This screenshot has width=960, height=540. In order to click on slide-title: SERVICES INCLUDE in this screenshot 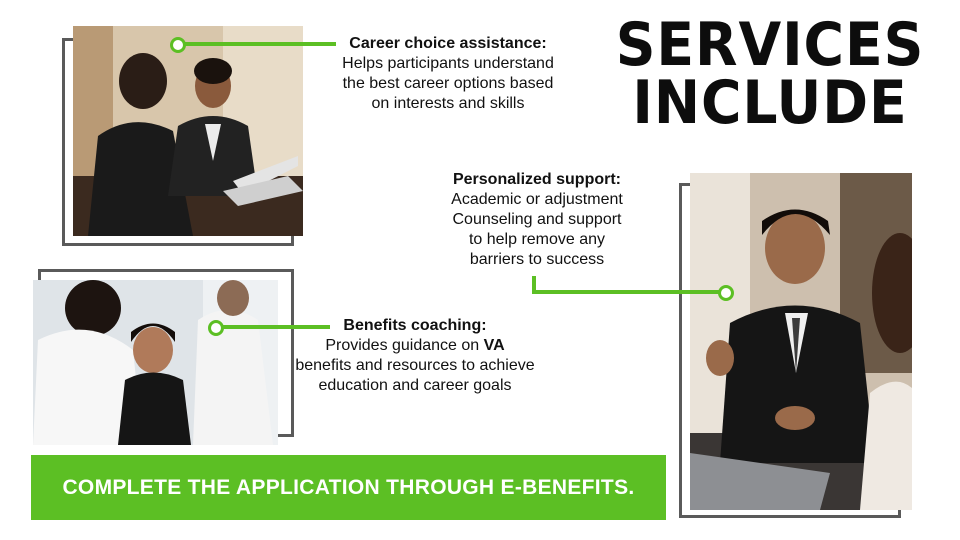, I will do `click(770, 74)`.